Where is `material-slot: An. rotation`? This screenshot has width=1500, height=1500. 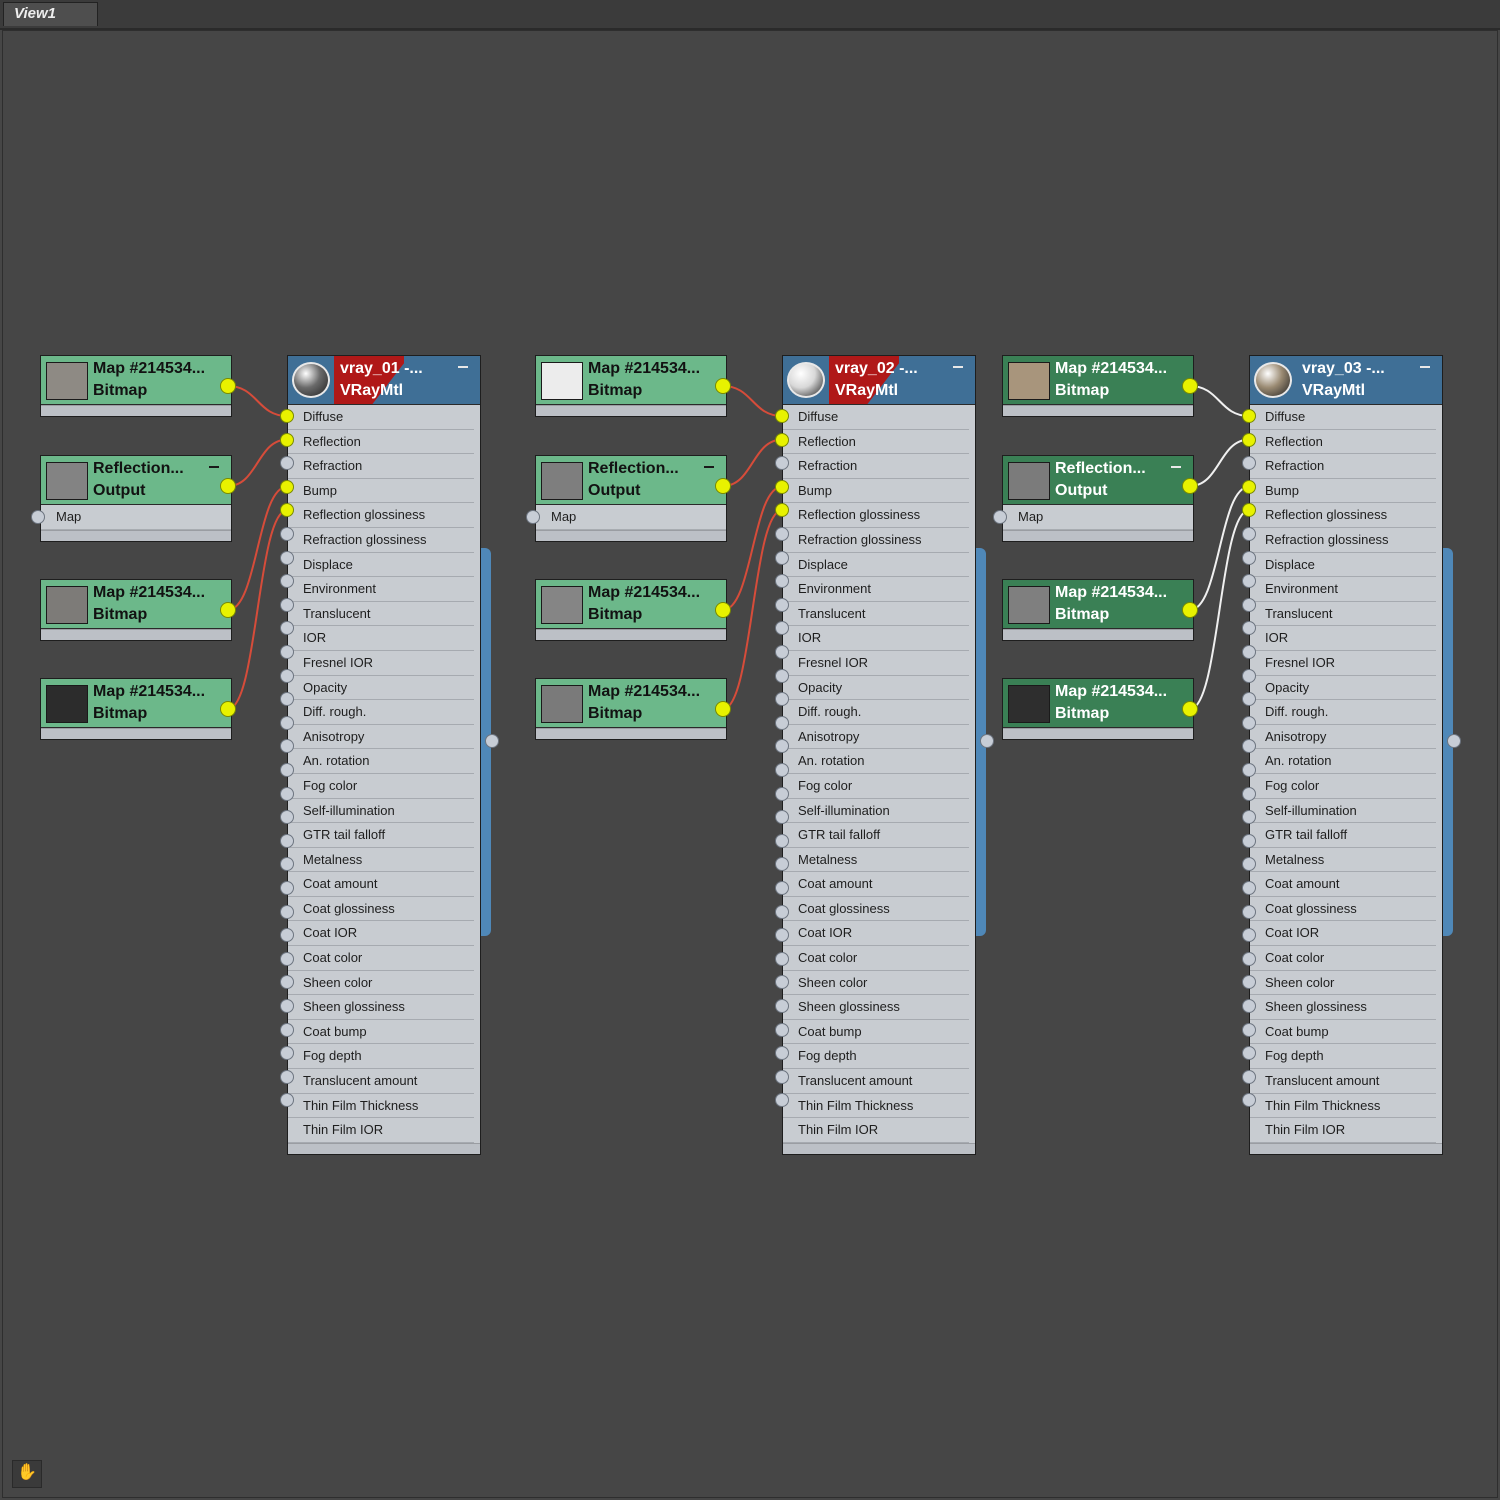
material-slot: An. rotation is located at coordinates (1343, 761).